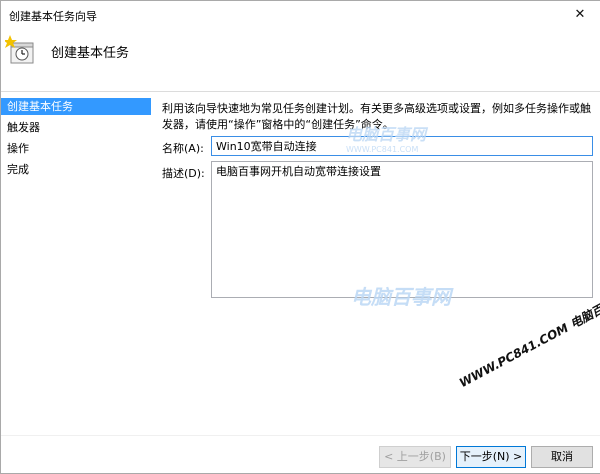  What do you see at coordinates (183, 173) in the screenshot?
I see `description-label: 描述(D):` at bounding box center [183, 173].